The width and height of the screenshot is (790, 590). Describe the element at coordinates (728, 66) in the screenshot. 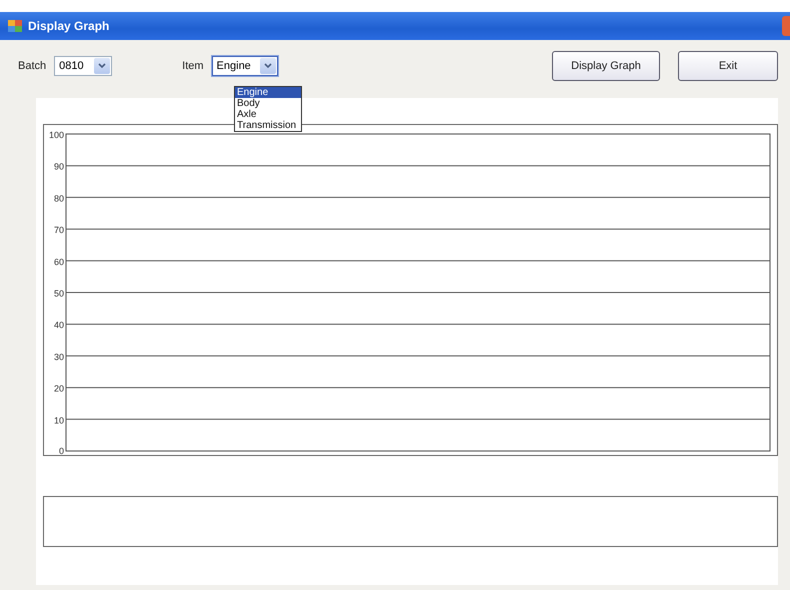

I see `exit-button: Exit` at that location.